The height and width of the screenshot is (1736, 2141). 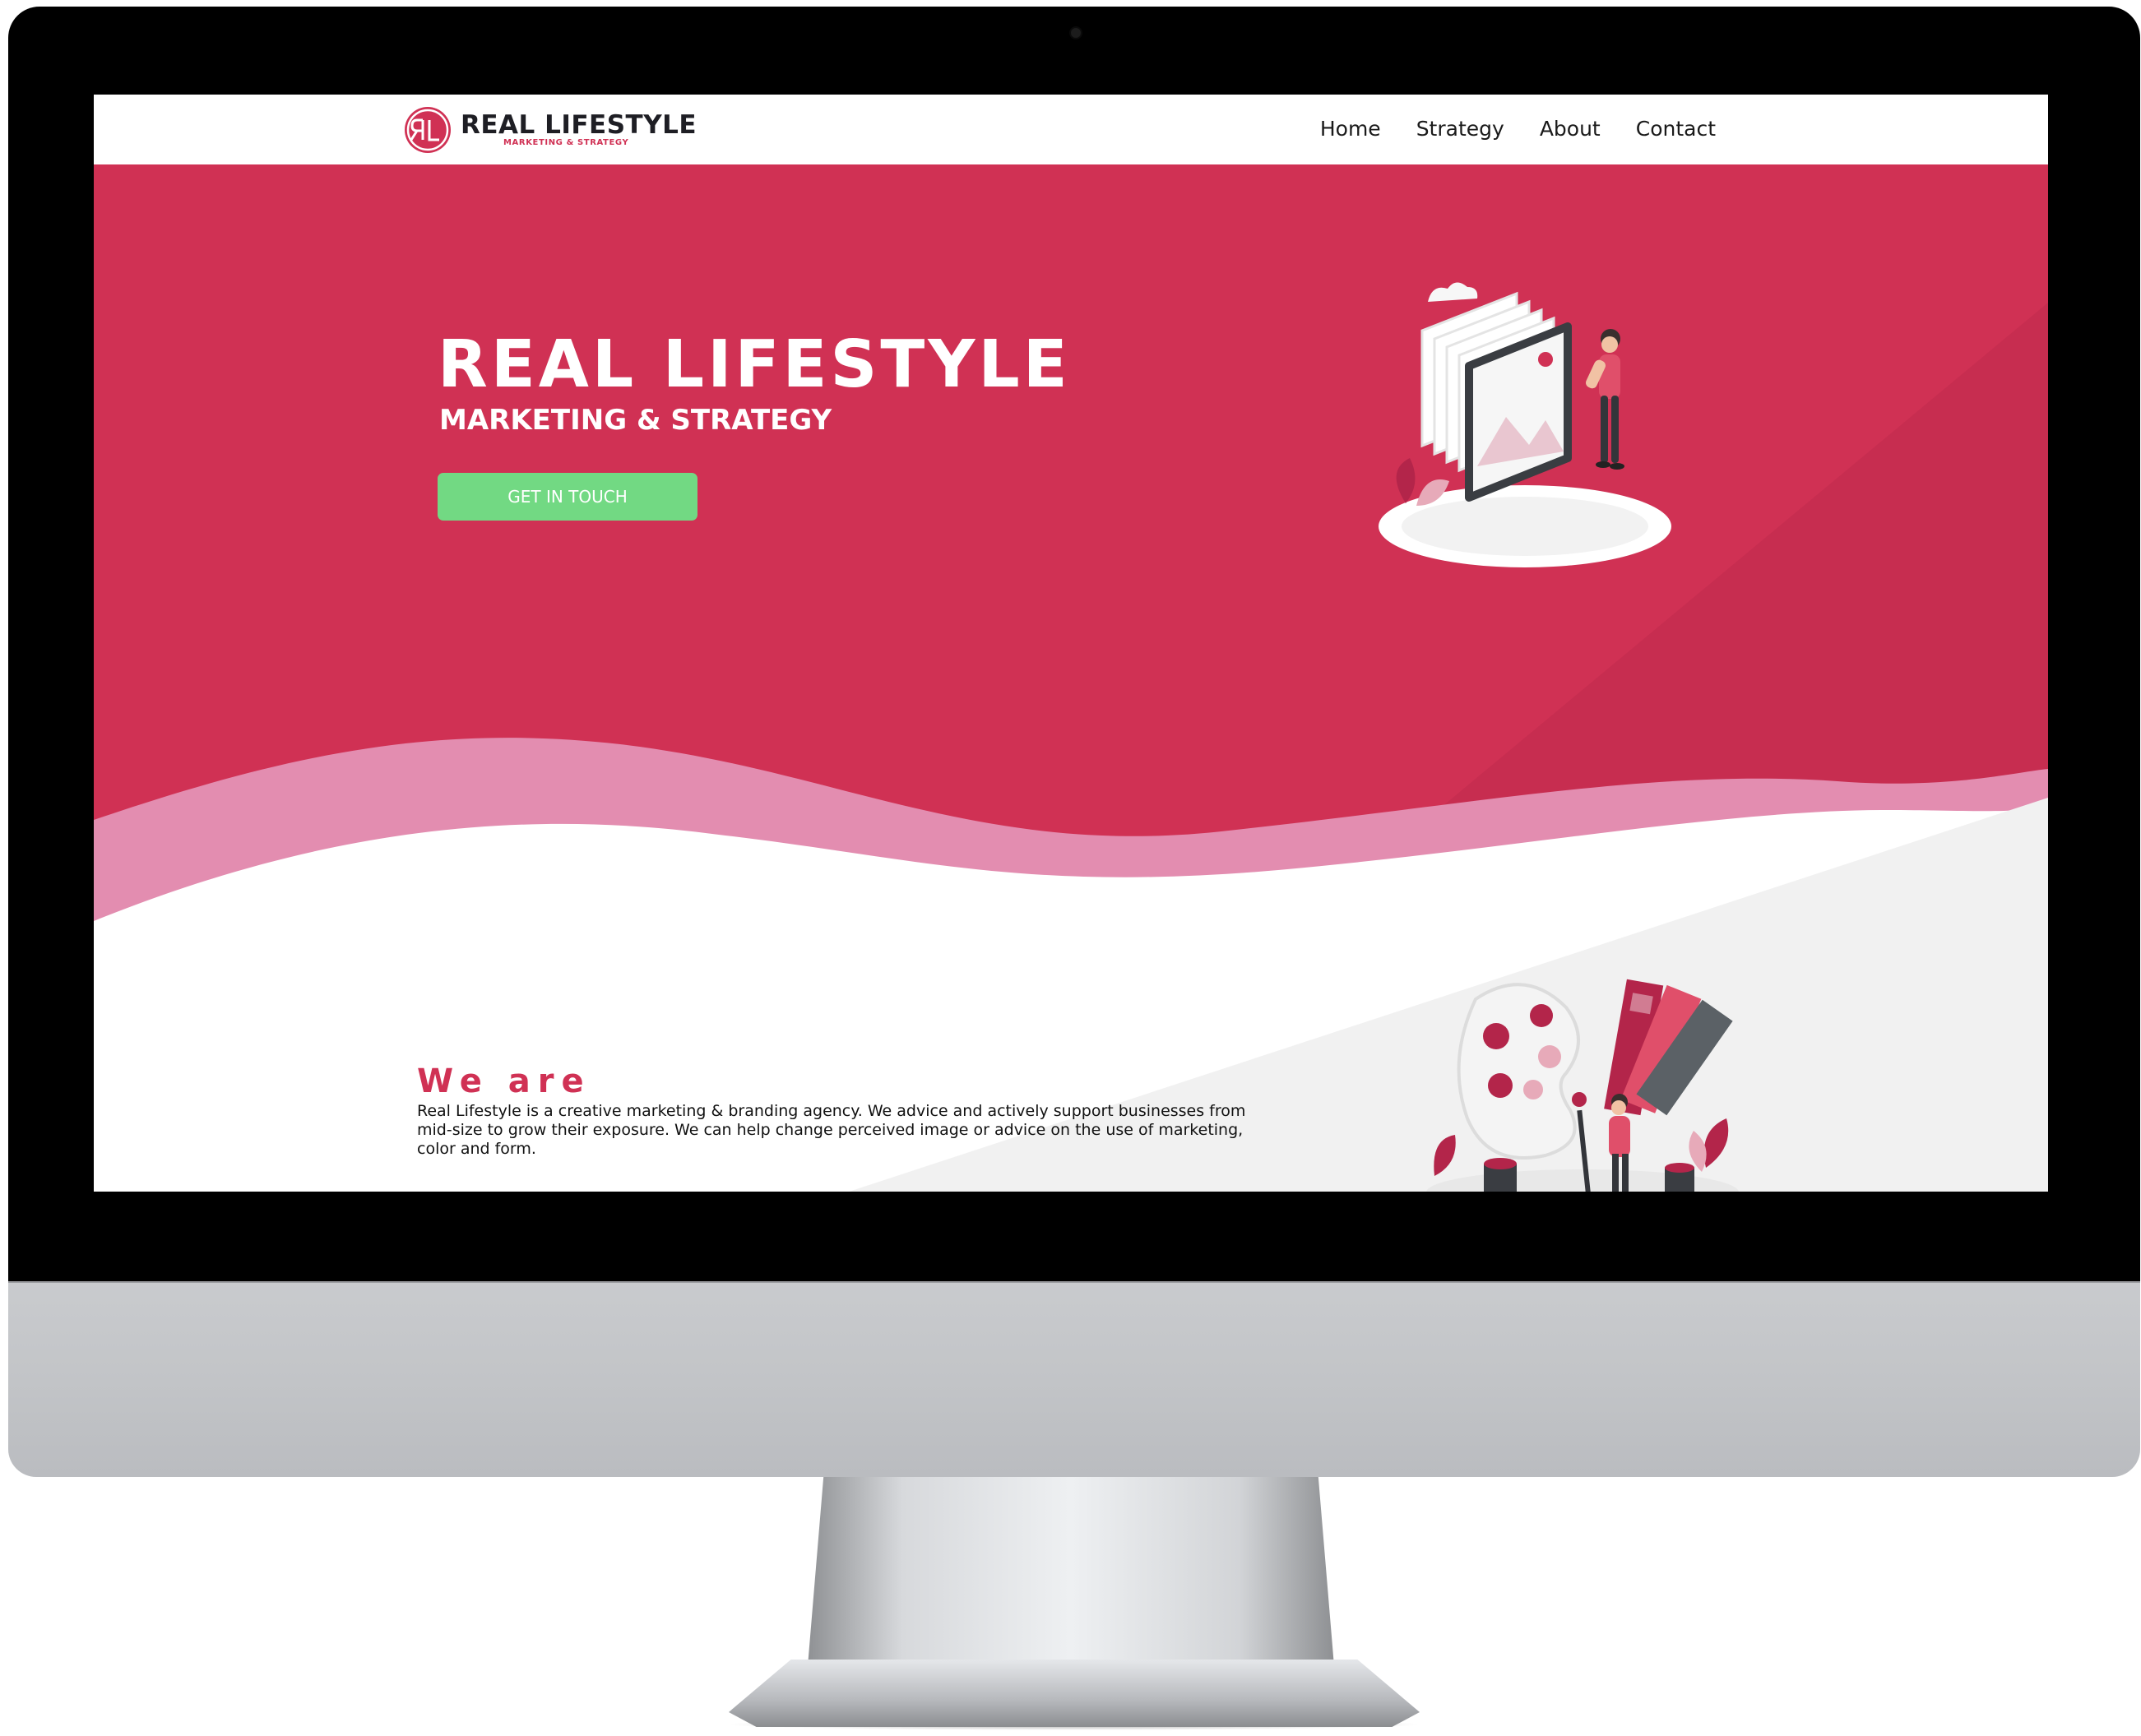 I want to click on camera-icon, so click(x=1076, y=33).